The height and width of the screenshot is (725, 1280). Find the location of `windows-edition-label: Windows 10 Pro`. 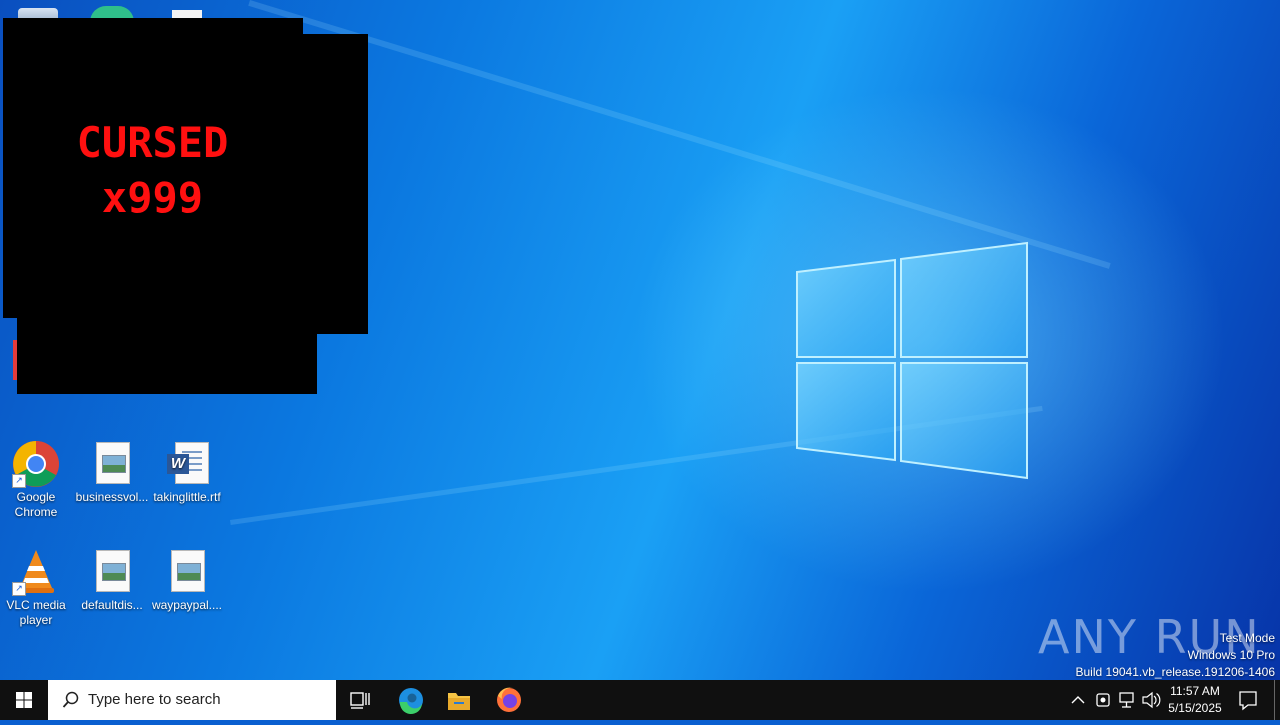

windows-edition-label: Windows 10 Pro is located at coordinates (1231, 655).